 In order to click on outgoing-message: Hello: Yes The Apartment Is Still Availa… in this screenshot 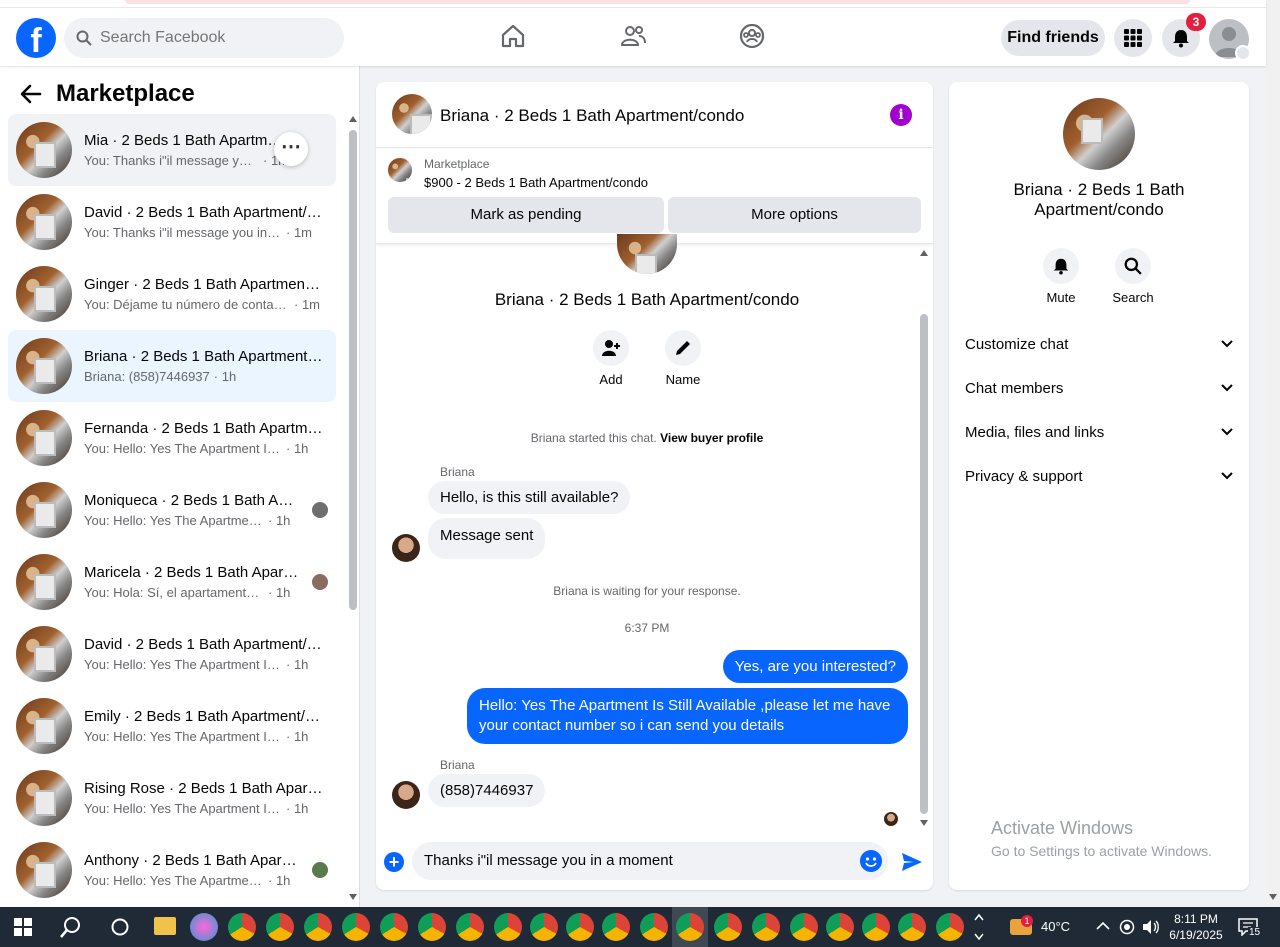, I will do `click(687, 716)`.